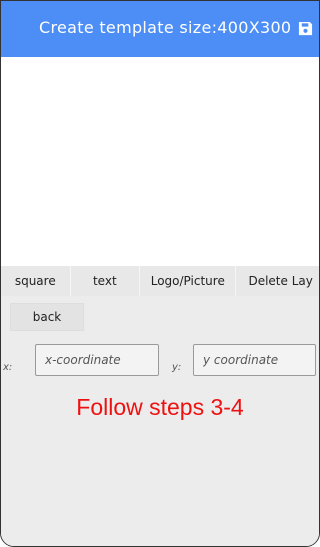 The width and height of the screenshot is (320, 547). Describe the element at coordinates (305, 28) in the screenshot. I see `save-icon` at that location.